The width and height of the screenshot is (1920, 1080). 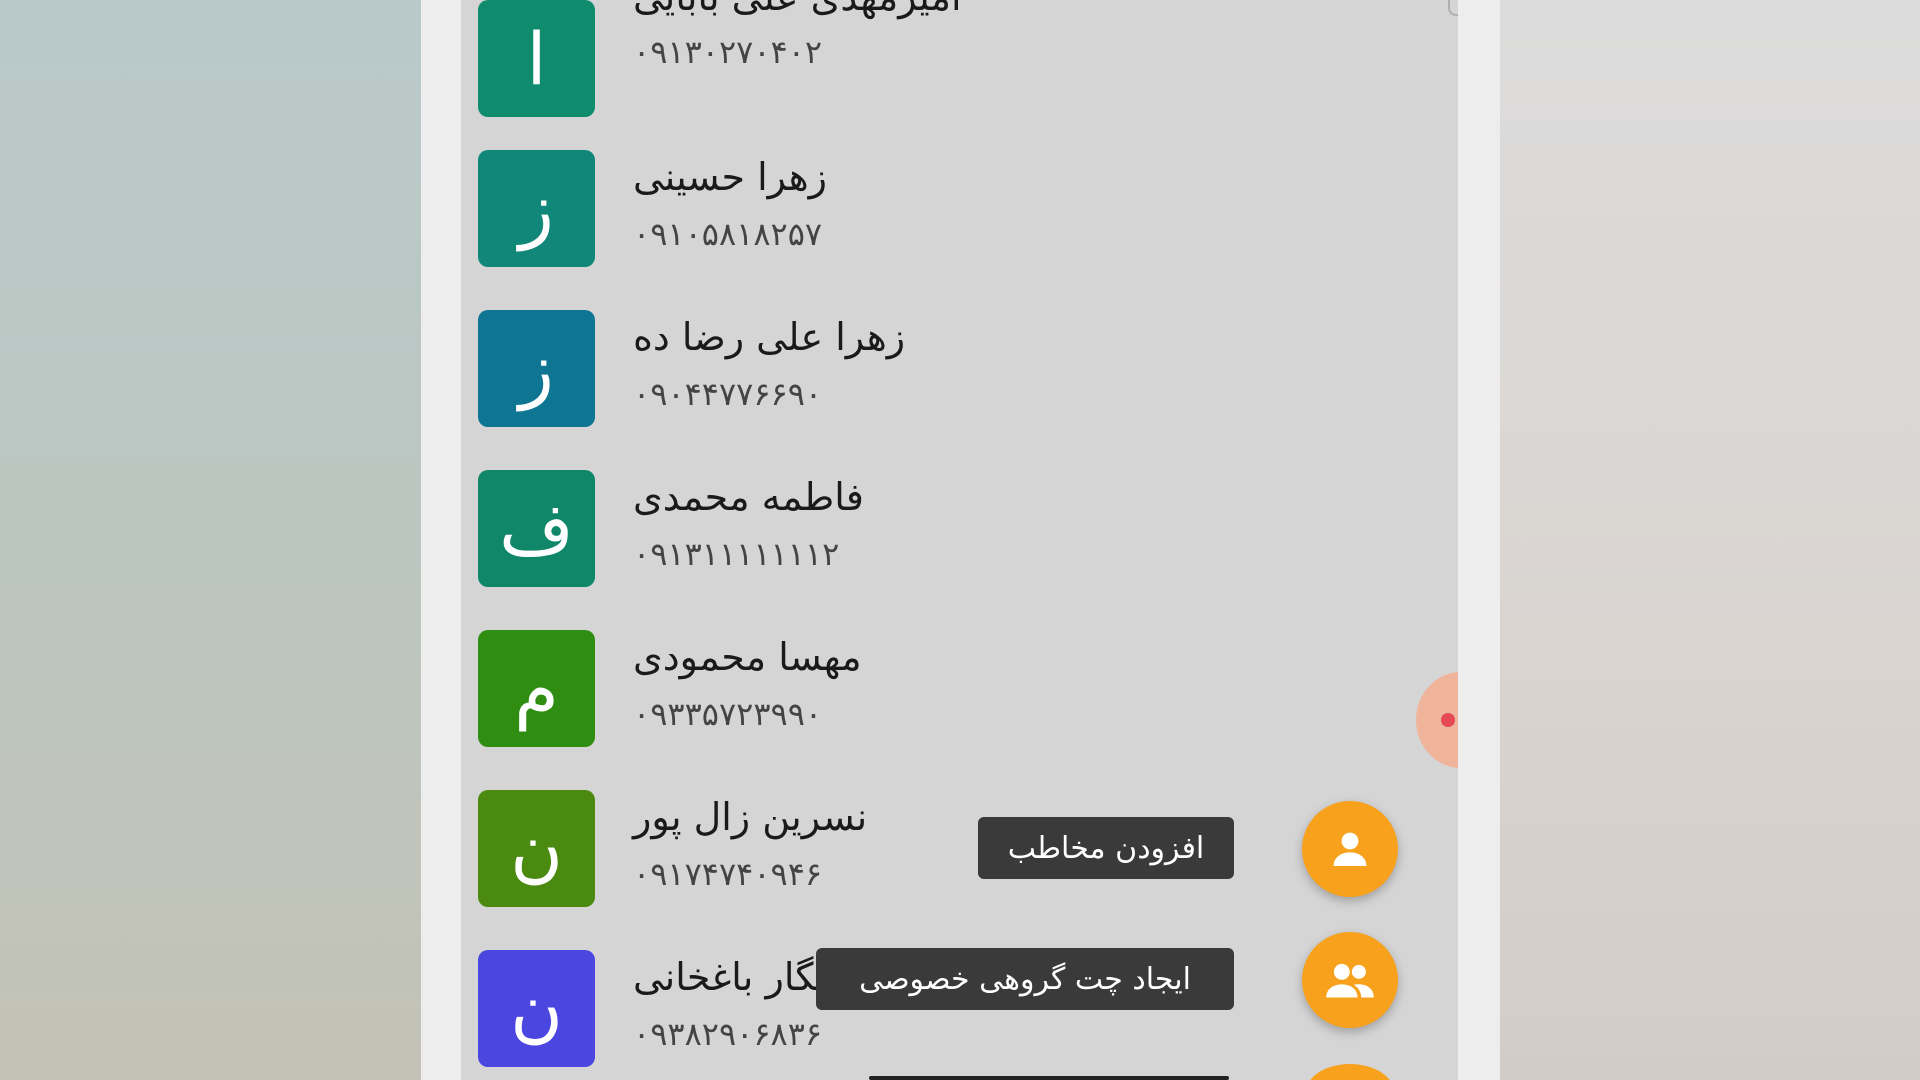 I want to click on contact-row: م مهسا محمودی ۰۹۳۳۵۷۲۳۹۹۰, so click(x=959, y=695).